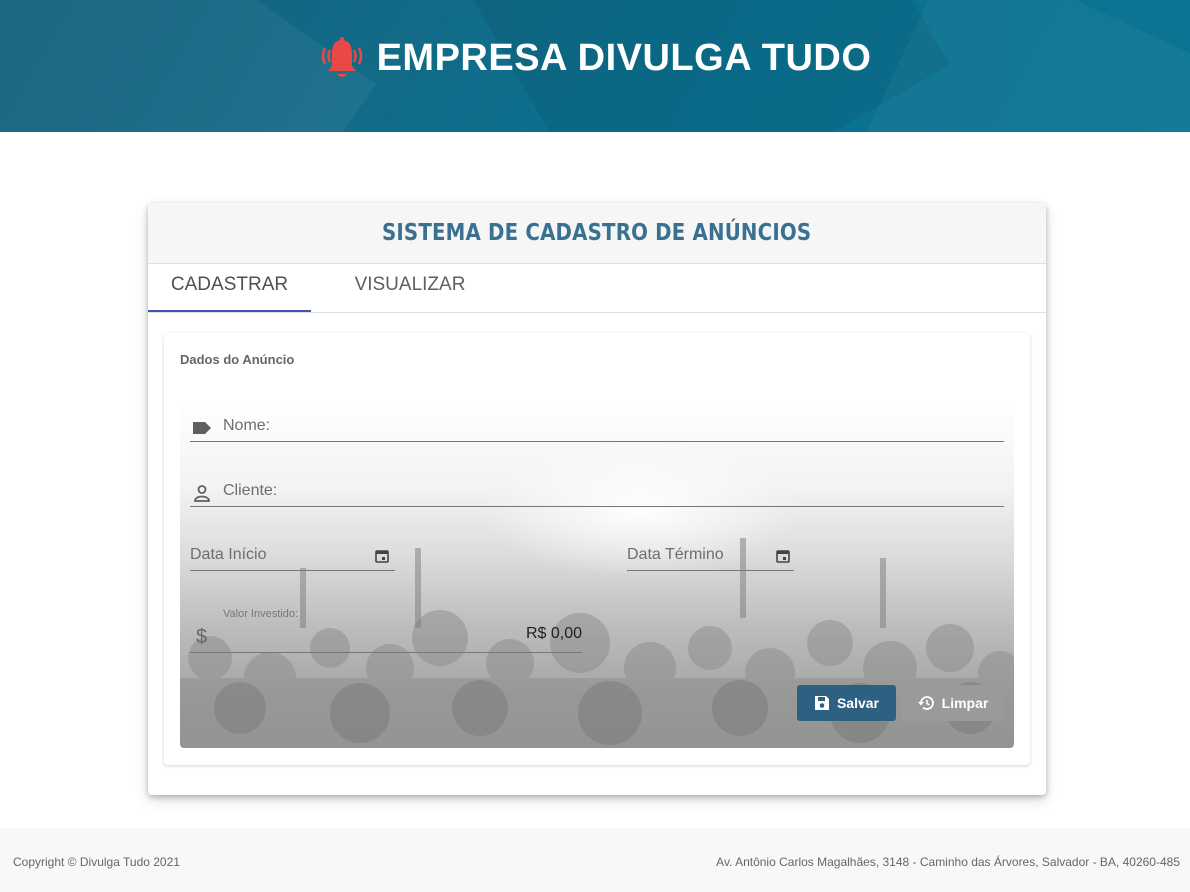 The image size is (1190, 892). What do you see at coordinates (597, 429) in the screenshot?
I see `nome-field: Nome:` at bounding box center [597, 429].